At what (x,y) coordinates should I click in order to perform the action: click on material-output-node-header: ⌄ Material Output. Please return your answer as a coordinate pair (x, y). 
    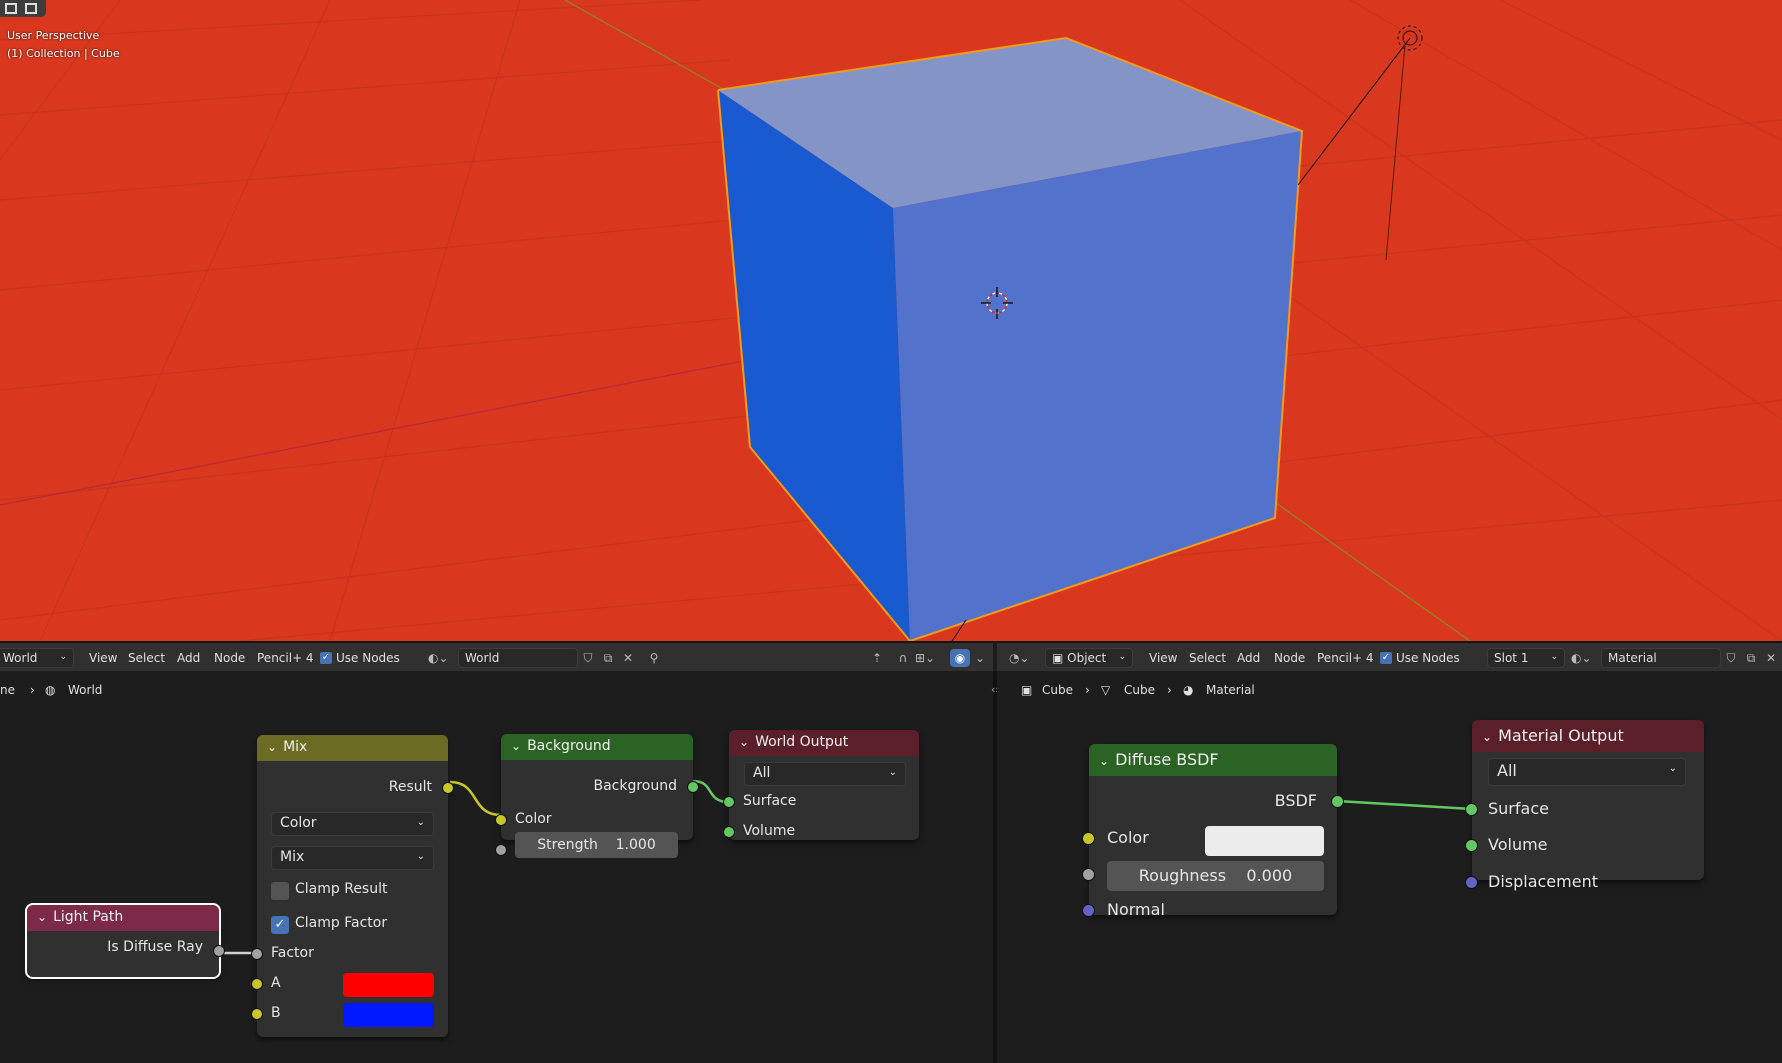
    Looking at the image, I should click on (1588, 736).